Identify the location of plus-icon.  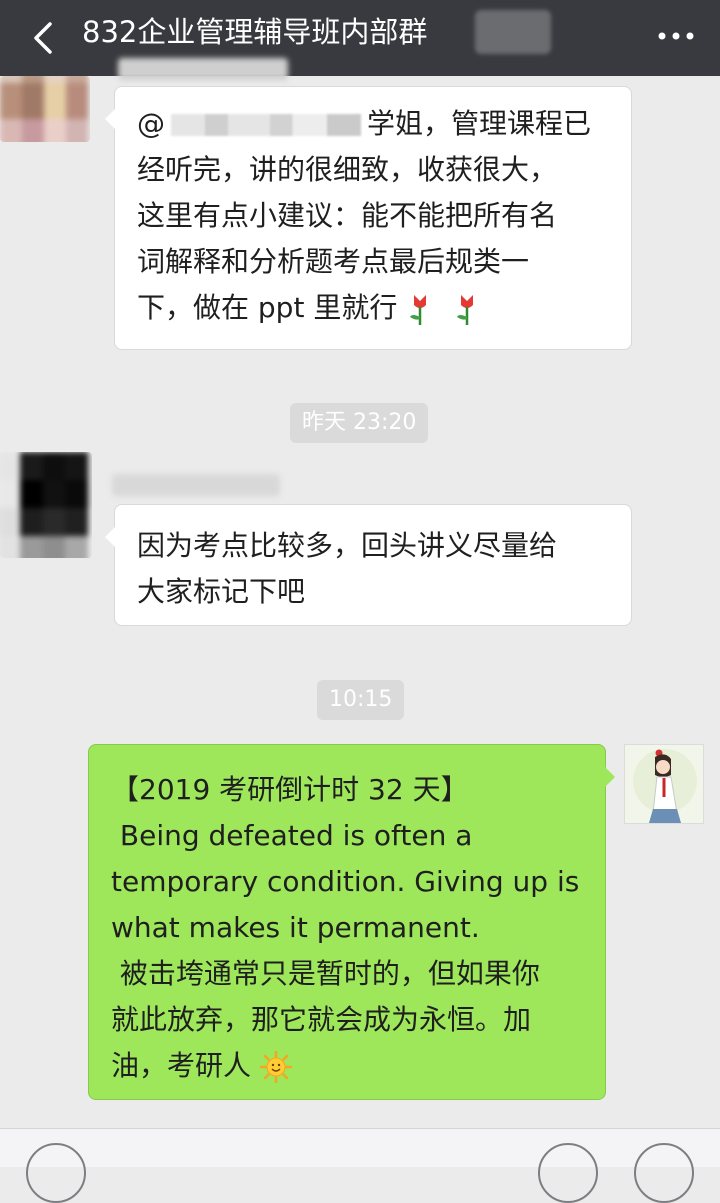
(664, 1173).